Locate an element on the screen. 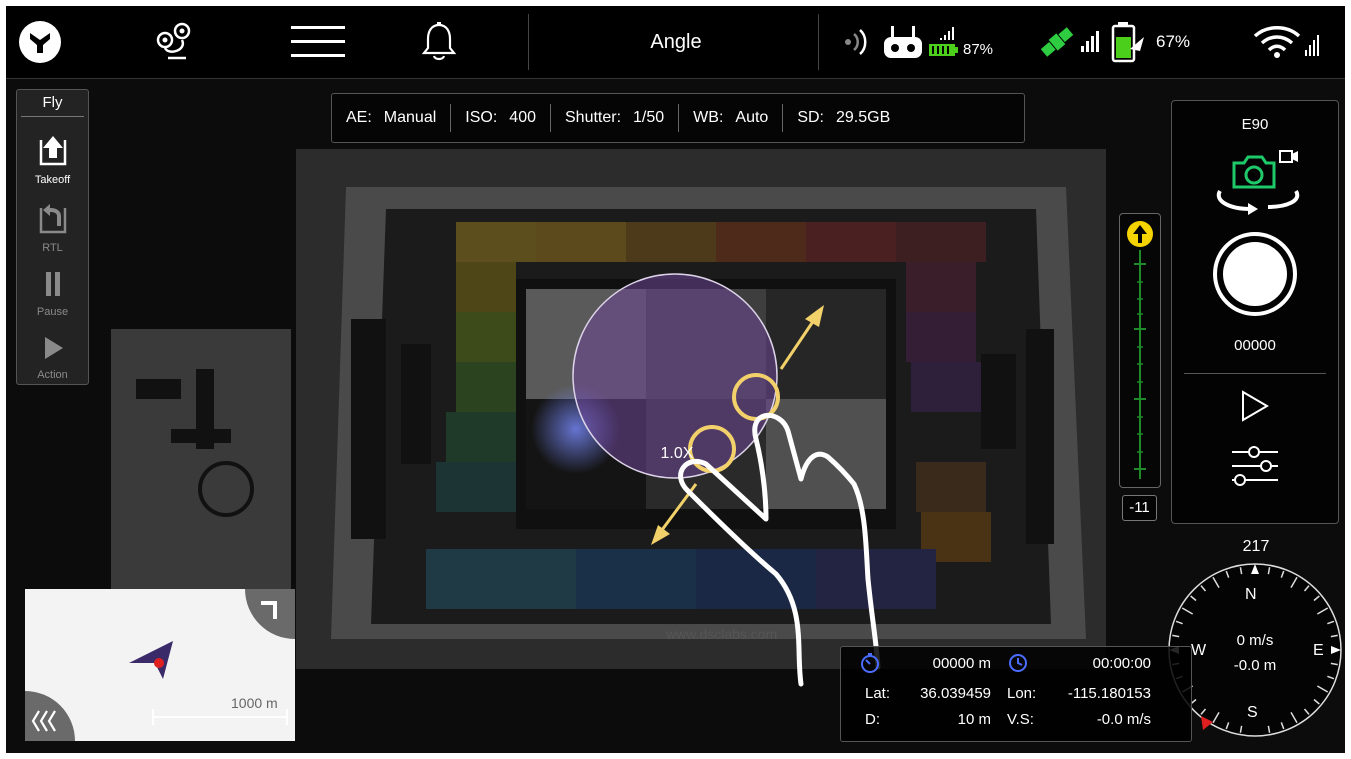 The height and width of the screenshot is (759, 1351). switch-camera-mode-button is located at coordinates (1258, 181).